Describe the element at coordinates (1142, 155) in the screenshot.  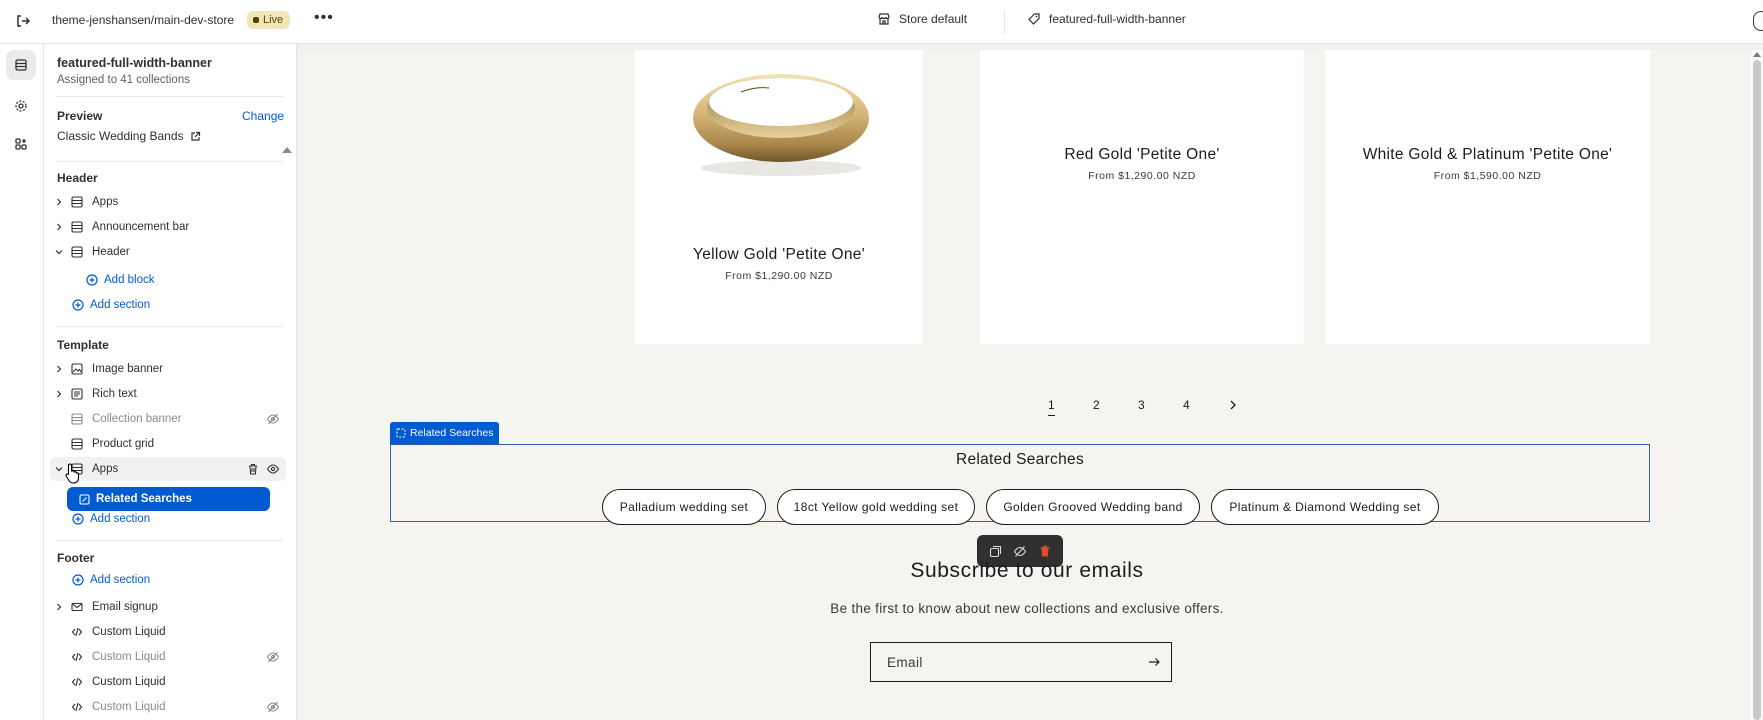
I see `product-title: Red Gold 'Petite One'` at that location.